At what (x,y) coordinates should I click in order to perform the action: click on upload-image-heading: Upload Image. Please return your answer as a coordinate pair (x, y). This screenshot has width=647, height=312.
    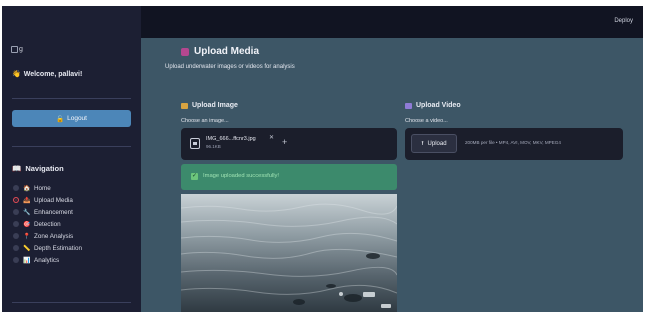
    Looking at the image, I should click on (209, 105).